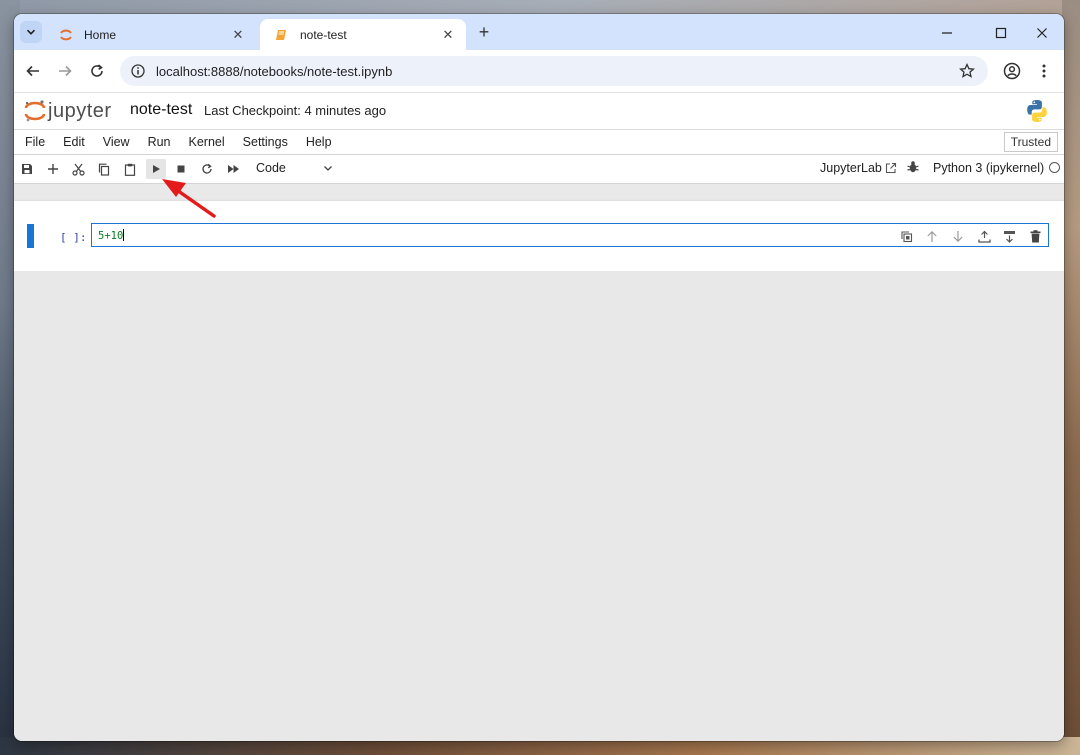  Describe the element at coordinates (161, 110) in the screenshot. I see `notebook-title: note-test` at that location.